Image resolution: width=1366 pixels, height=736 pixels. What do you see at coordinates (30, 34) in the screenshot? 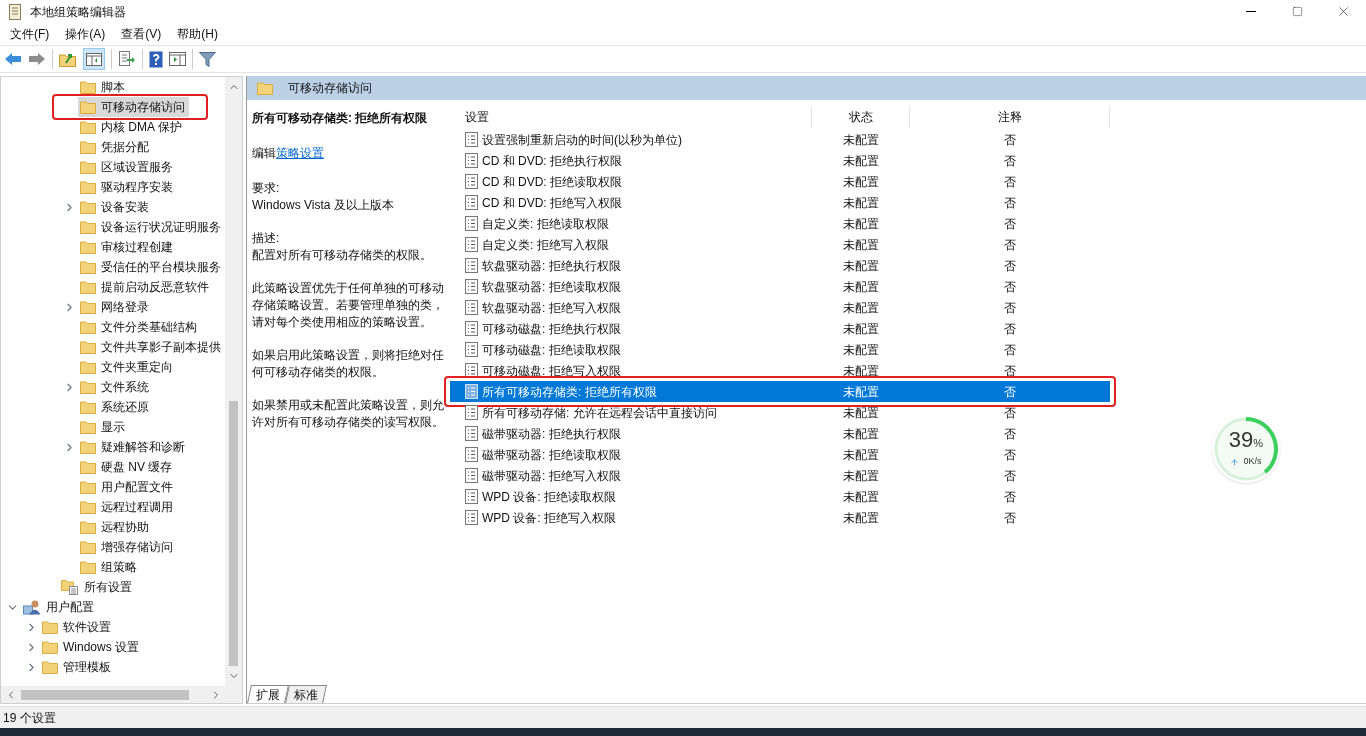
I see `menu-item: 文件(F)` at bounding box center [30, 34].